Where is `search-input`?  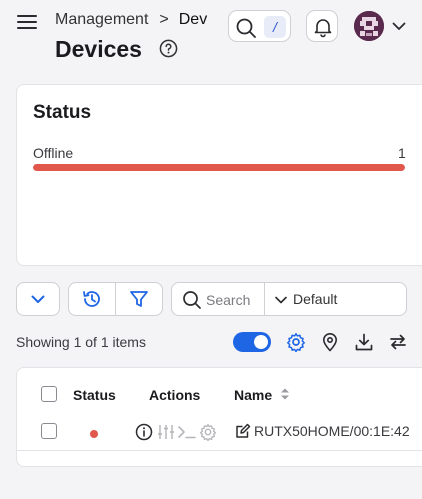
search-input is located at coordinates (234, 300).